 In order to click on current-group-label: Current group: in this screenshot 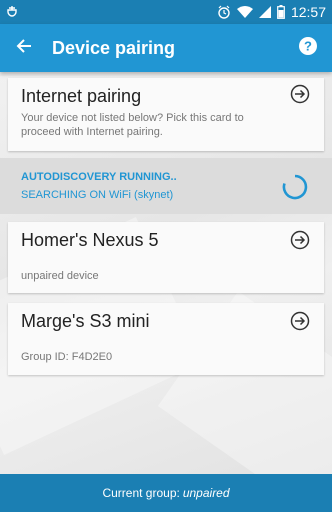, I will do `click(141, 493)`.